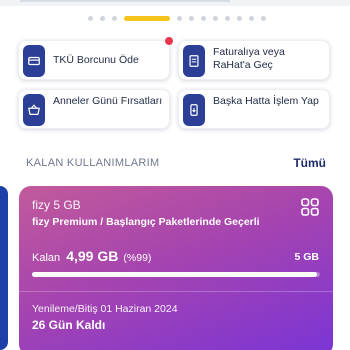  I want to click on section-title: KALAN KULLANIMLARIM, so click(93, 163).